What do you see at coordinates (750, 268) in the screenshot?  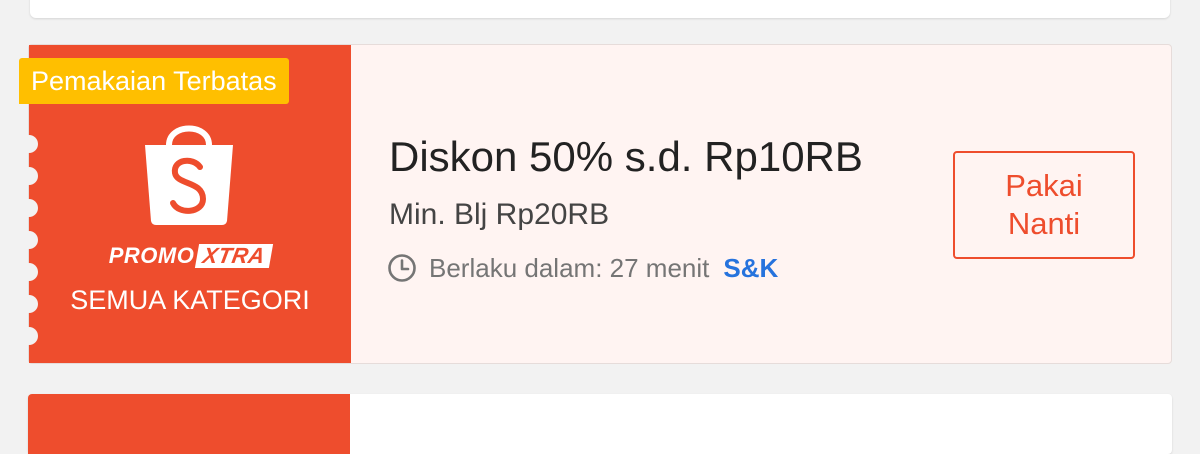 I see `terms-link: S&K` at bounding box center [750, 268].